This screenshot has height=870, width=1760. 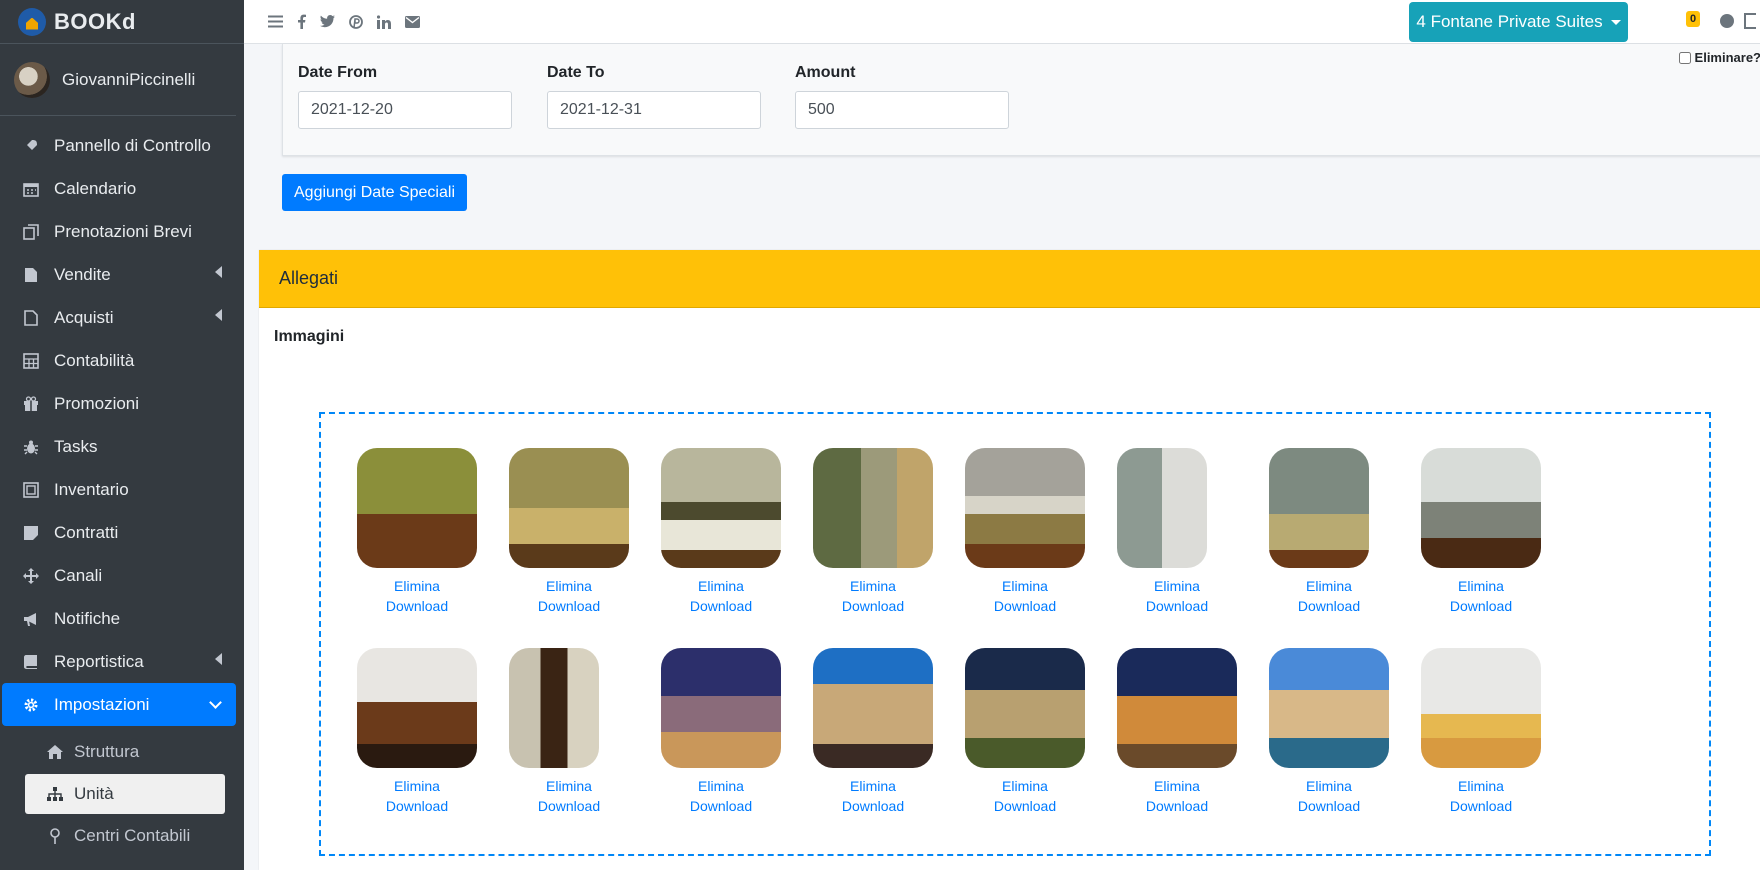 What do you see at coordinates (384, 21) in the screenshot?
I see `linkedin-icon` at bounding box center [384, 21].